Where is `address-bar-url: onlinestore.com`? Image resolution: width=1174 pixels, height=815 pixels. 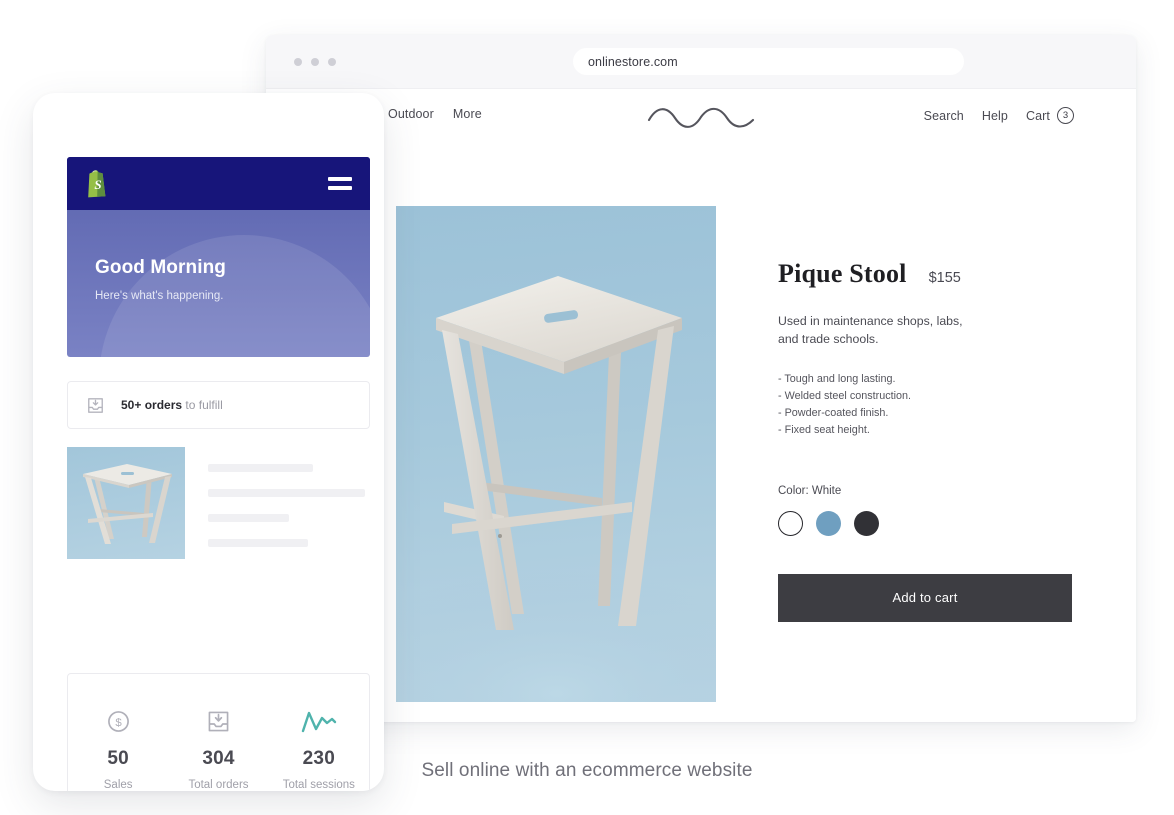 address-bar-url: onlinestore.com is located at coordinates (633, 61).